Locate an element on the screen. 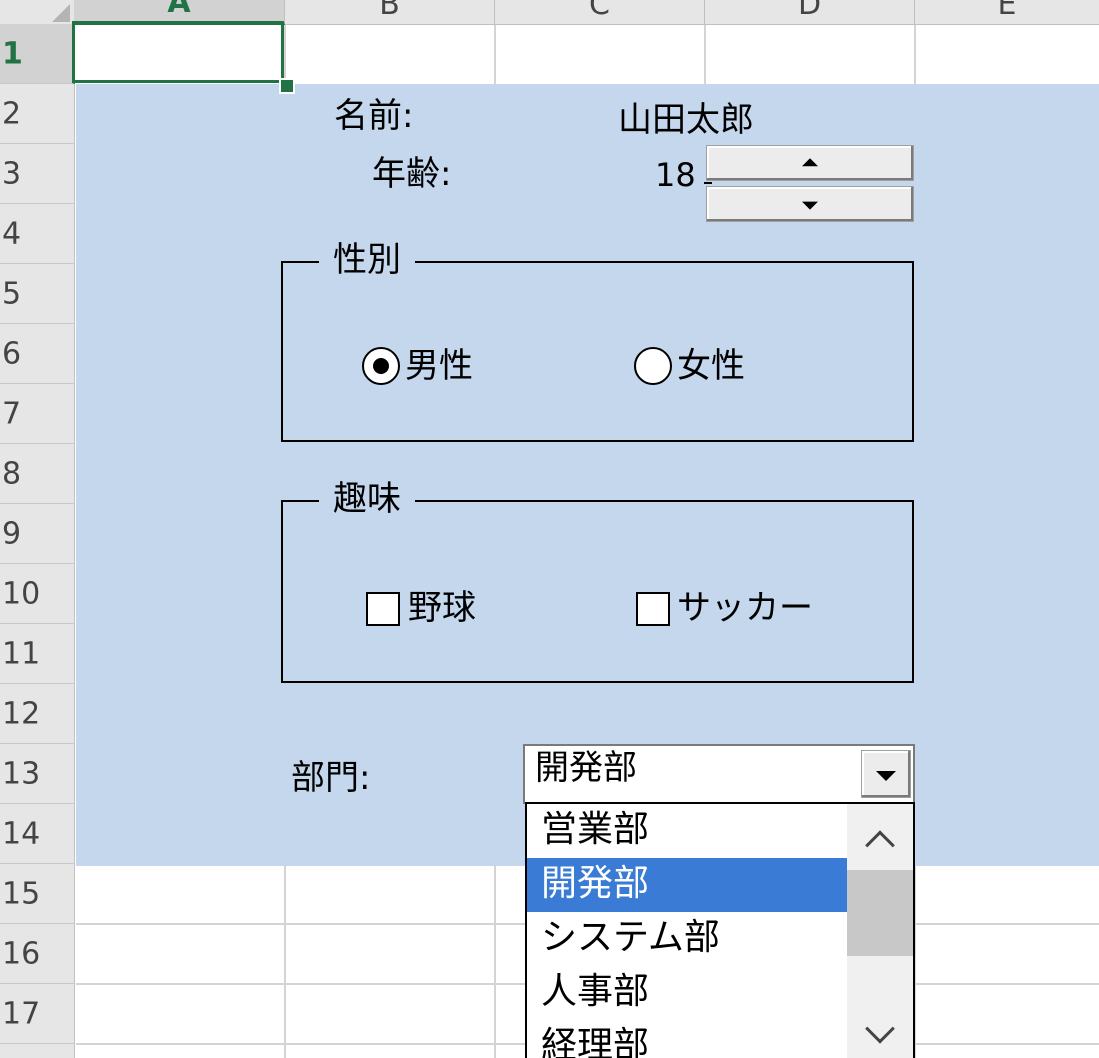 The image size is (1099, 1058). radio-male is located at coordinates (381, 366).